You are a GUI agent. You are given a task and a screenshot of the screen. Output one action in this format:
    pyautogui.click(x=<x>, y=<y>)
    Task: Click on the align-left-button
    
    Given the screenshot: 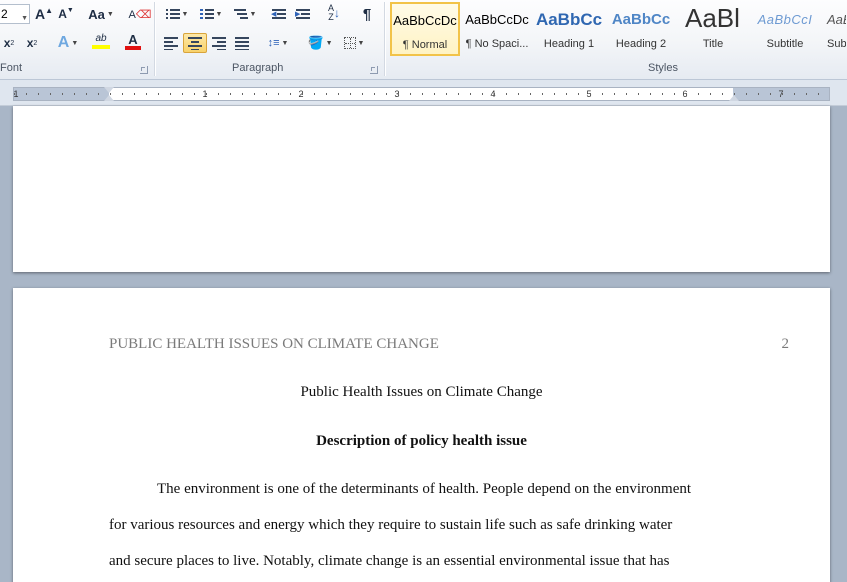 What is the action you would take?
    pyautogui.click(x=171, y=43)
    